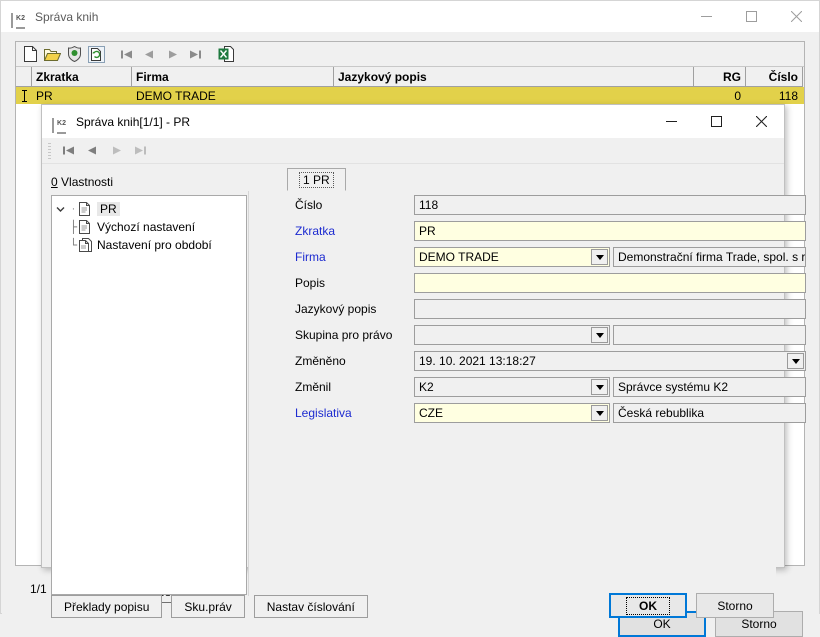 This screenshot has height=637, width=820. I want to click on tree-item-label: PR, so click(108, 209).